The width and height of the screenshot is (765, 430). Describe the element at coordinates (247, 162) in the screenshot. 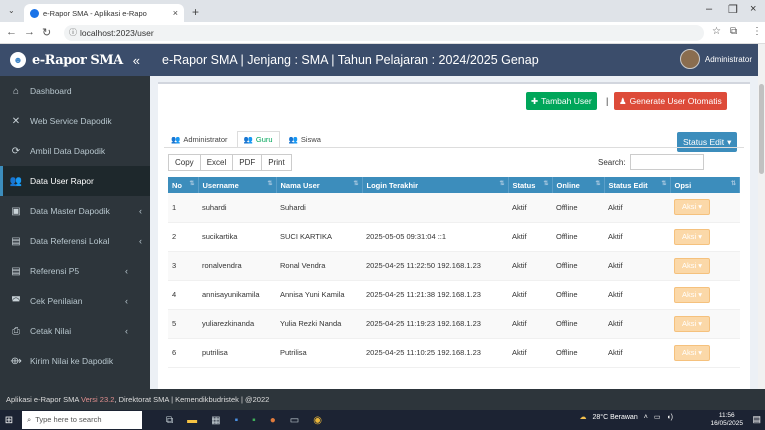

I see `pdf-button: PDF` at that location.